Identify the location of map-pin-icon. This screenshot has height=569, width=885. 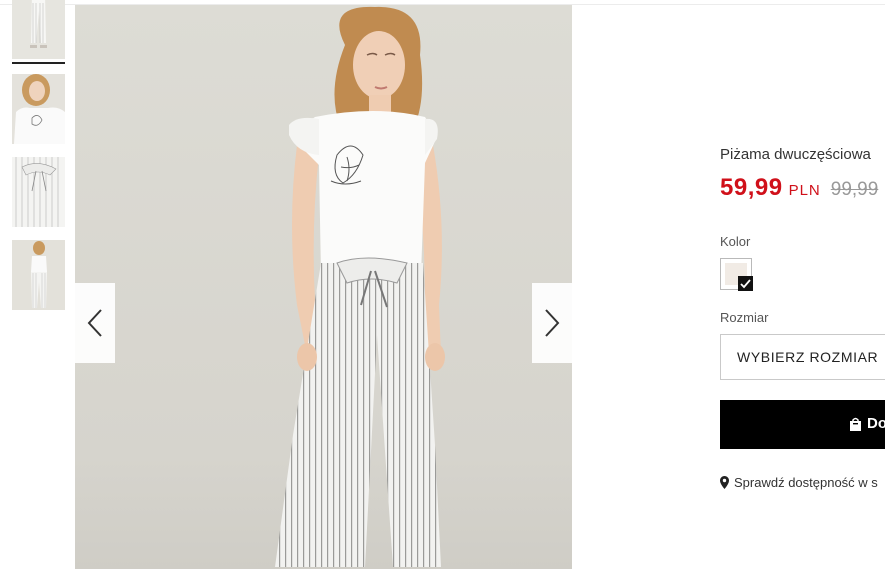
(724, 482).